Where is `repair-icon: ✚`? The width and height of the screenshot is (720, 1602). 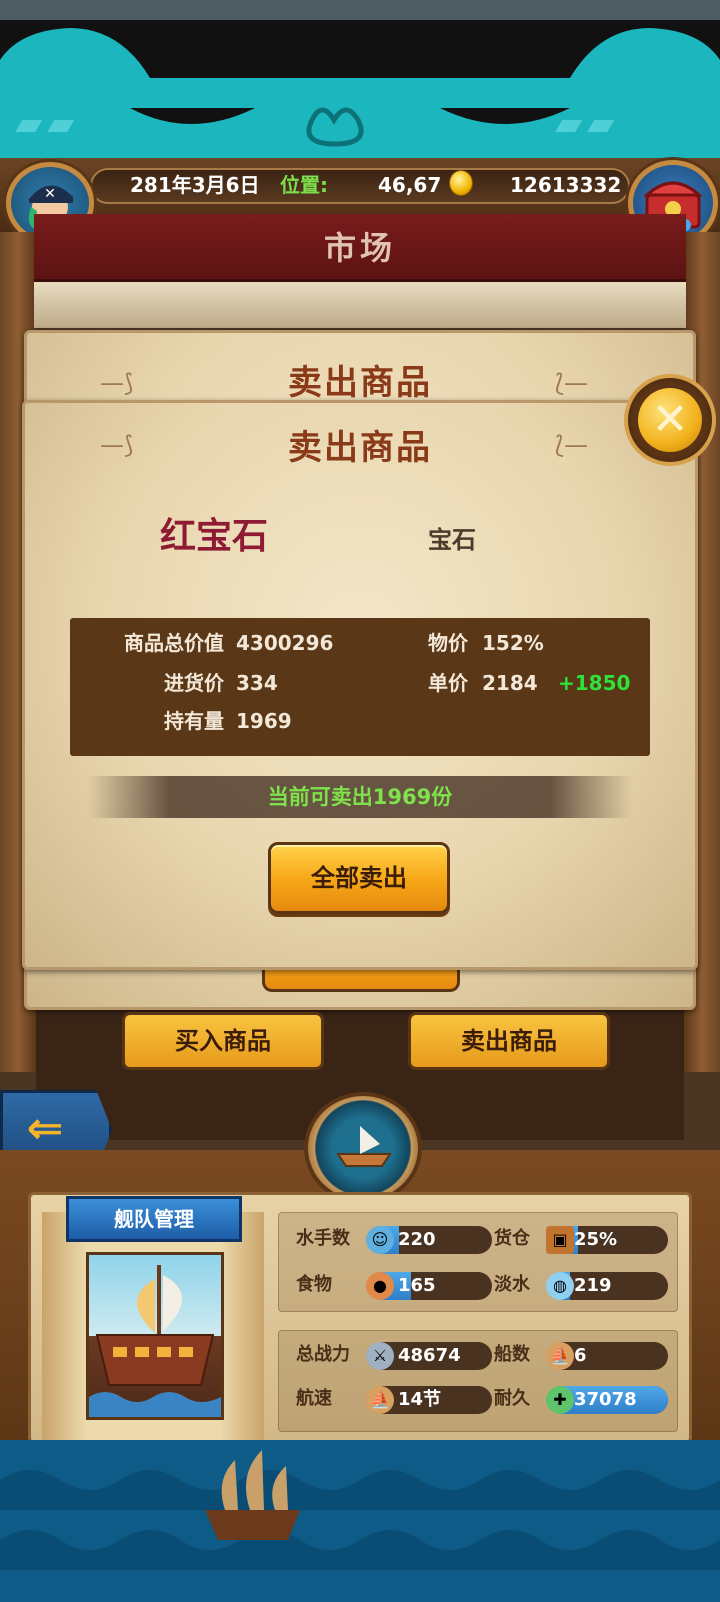 repair-icon: ✚ is located at coordinates (560, 1400).